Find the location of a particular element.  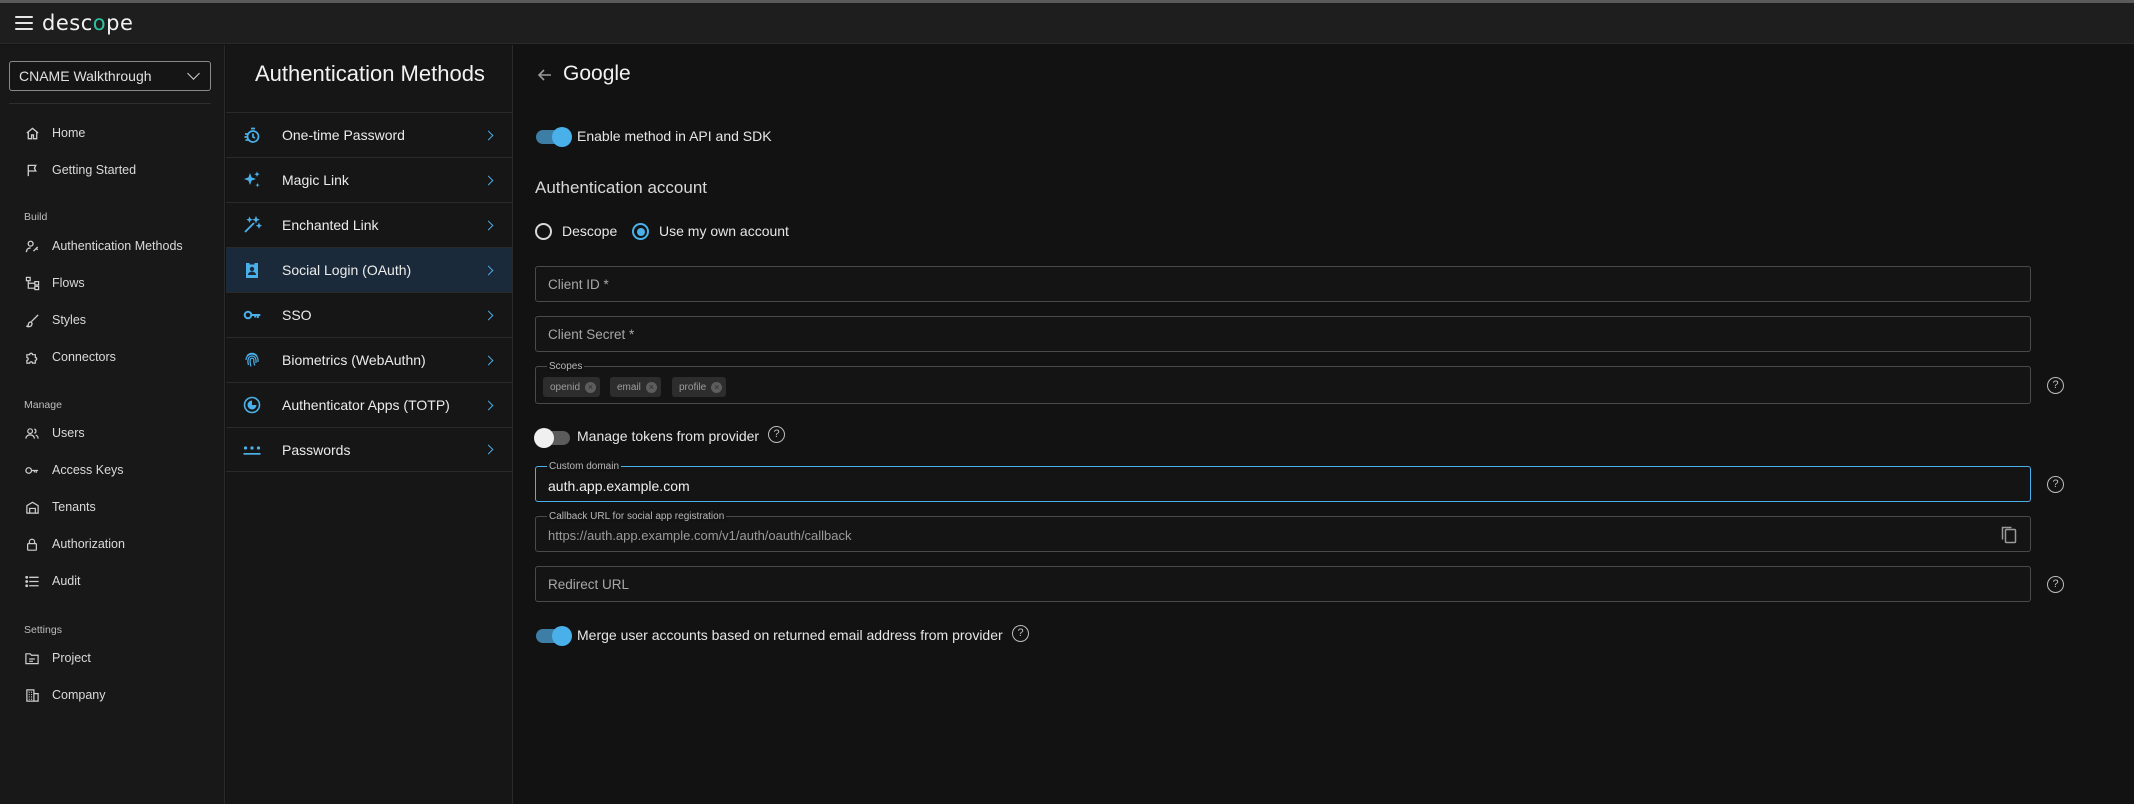

sidebar-item-audit: Audit is located at coordinates (52, 581).